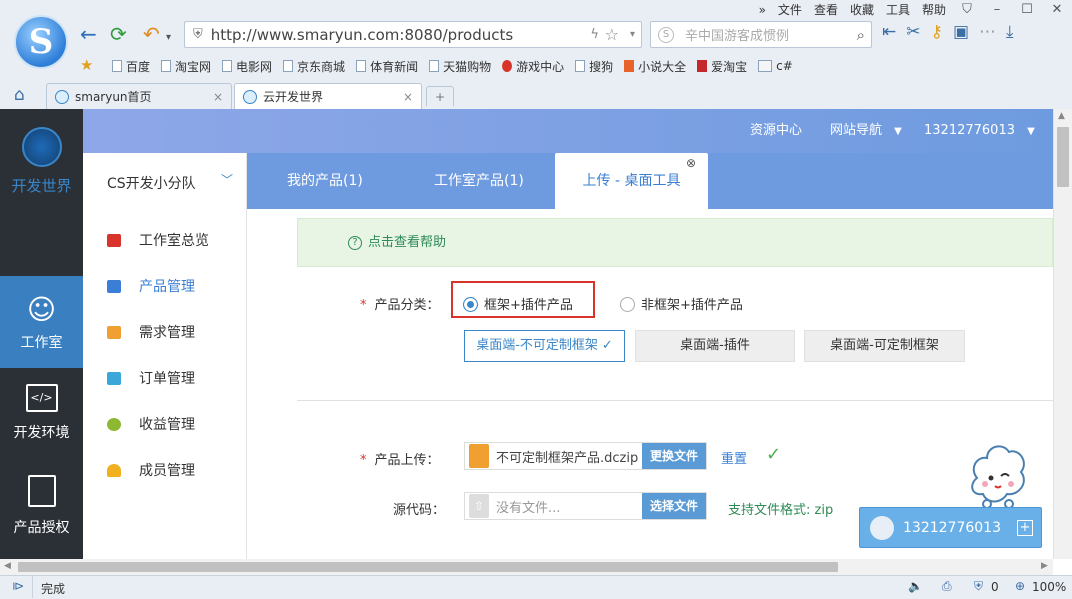 This screenshot has width=1072, height=599. What do you see at coordinates (967, 10) in the screenshot?
I see `shirt-icon: ⛉` at bounding box center [967, 10].